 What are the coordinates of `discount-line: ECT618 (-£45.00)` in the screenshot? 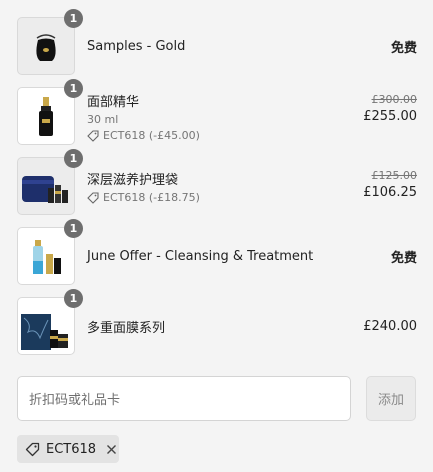 It's located at (143, 135).